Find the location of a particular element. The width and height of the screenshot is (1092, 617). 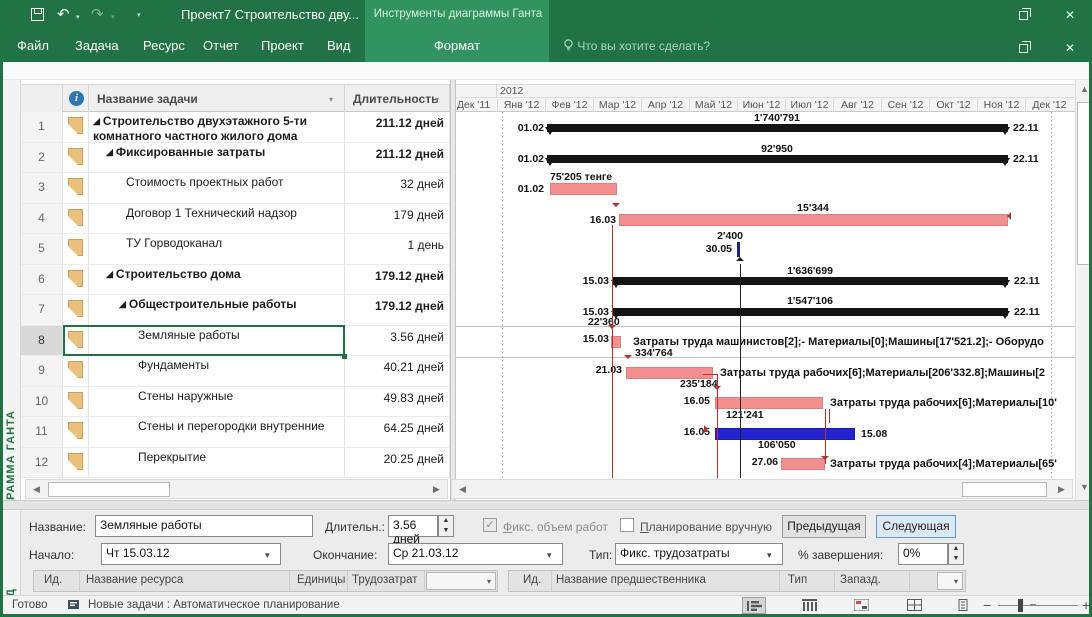

month-label: Июл '12 is located at coordinates (809, 106).